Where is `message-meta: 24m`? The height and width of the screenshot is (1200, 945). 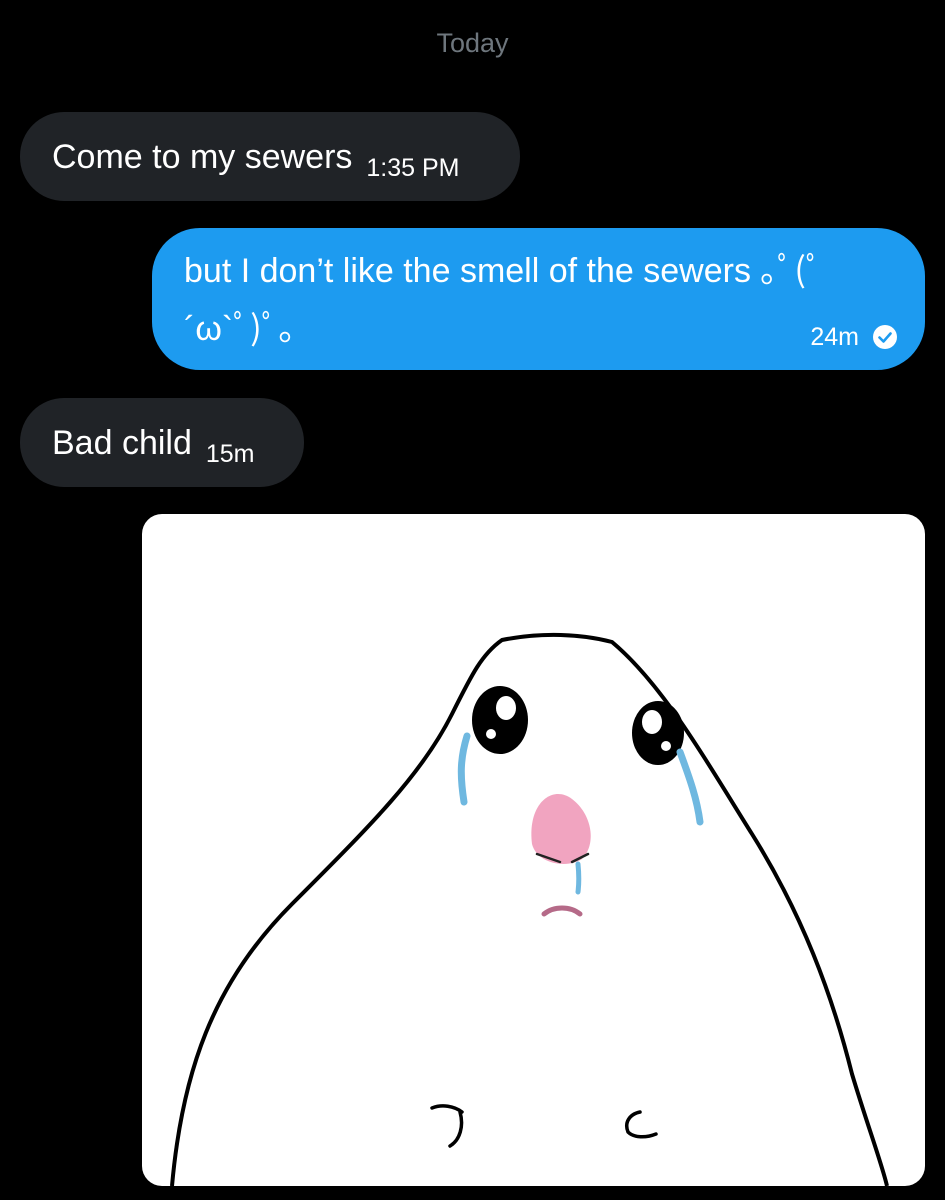 message-meta: 24m is located at coordinates (853, 337).